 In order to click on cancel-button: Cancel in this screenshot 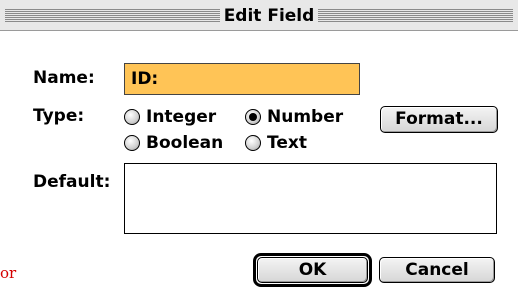, I will do `click(437, 270)`.